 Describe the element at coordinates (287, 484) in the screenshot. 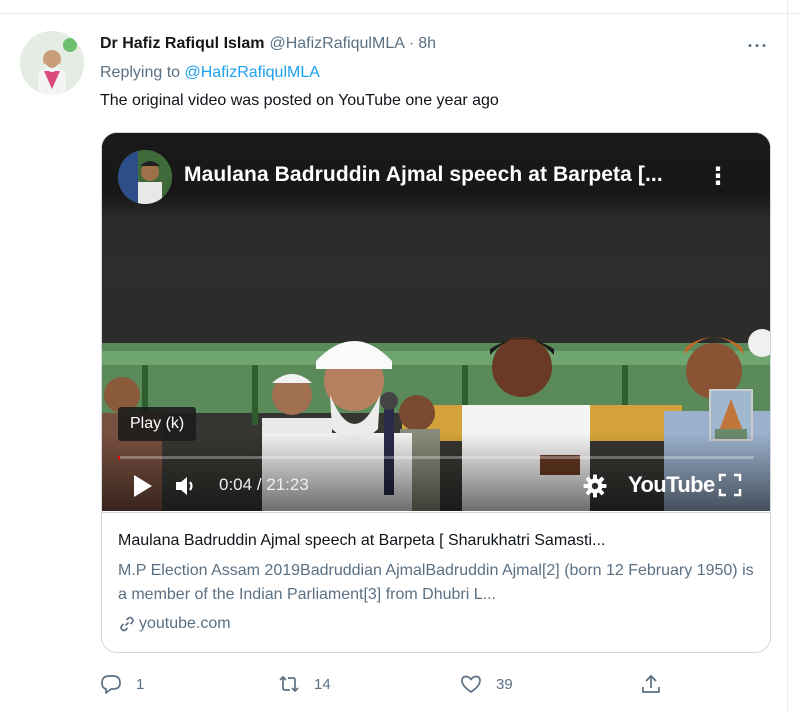

I see `time-total: 21:23` at that location.